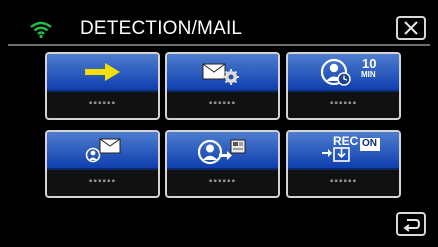 The image size is (438, 247). I want to click on back-button, so click(411, 224).